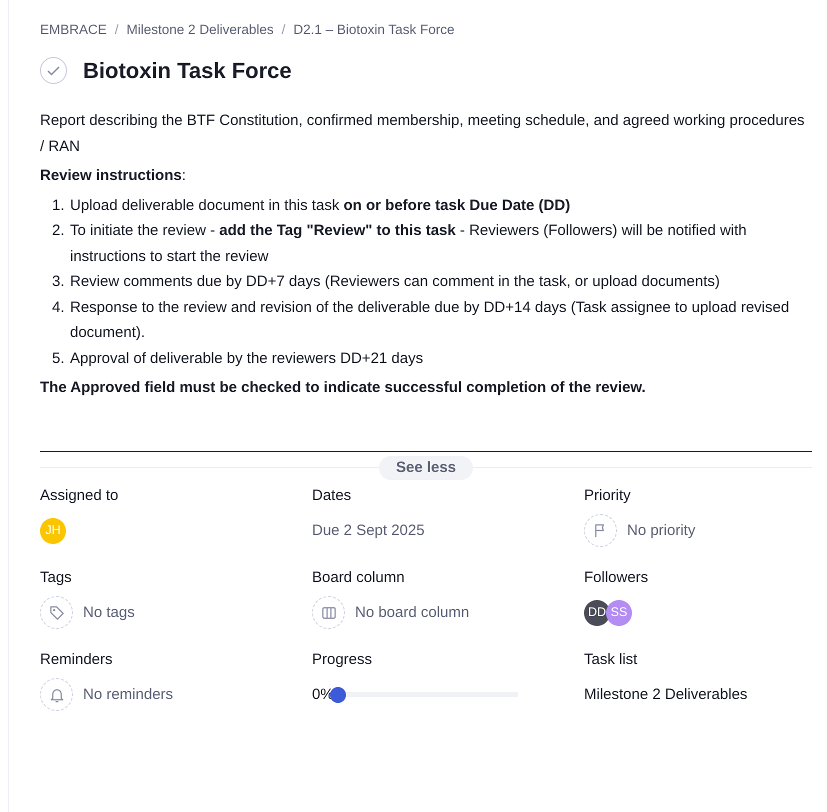  I want to click on instruction-step: To initiate the review - add the Tag "Review" to this task - Reviewers (Followers) will be notified with instructions to start the review, so click(441, 244).